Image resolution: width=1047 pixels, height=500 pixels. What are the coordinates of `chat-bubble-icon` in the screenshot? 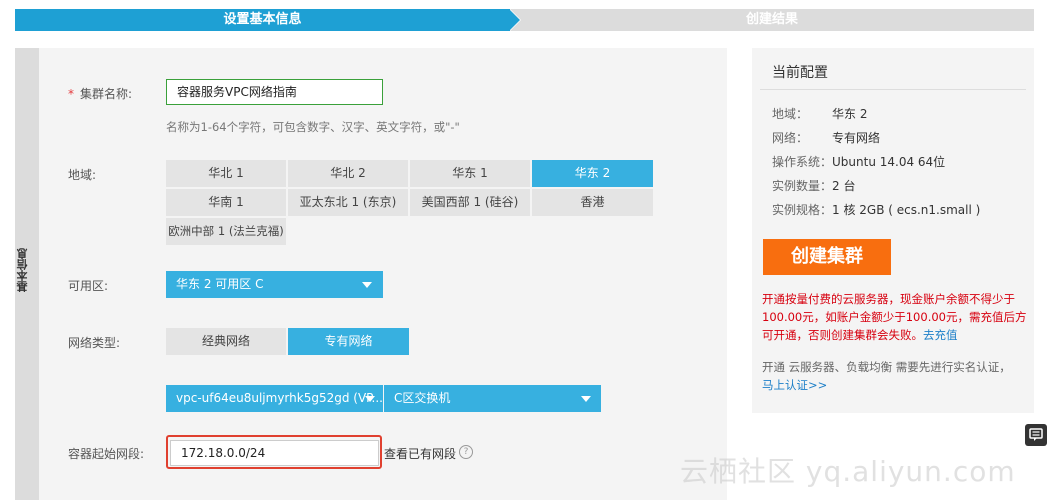 It's located at (1036, 434).